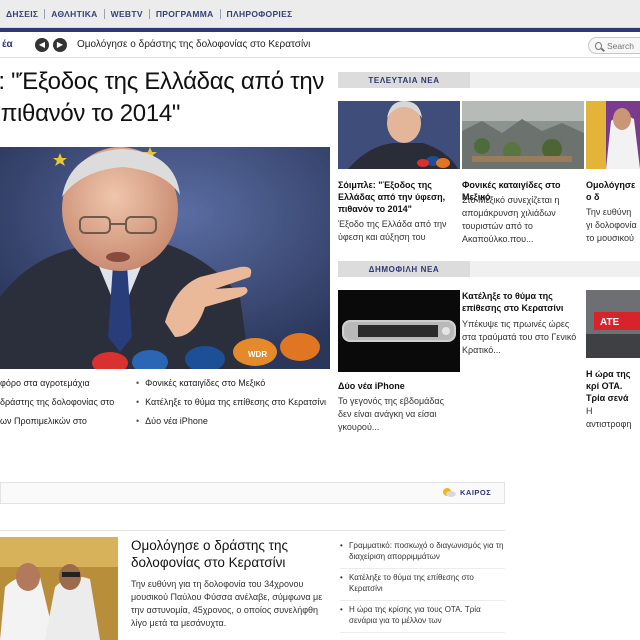 This screenshot has width=640, height=640. What do you see at coordinates (127, 13) in the screenshot?
I see `nav-item-webtv: WEBTV` at bounding box center [127, 13].